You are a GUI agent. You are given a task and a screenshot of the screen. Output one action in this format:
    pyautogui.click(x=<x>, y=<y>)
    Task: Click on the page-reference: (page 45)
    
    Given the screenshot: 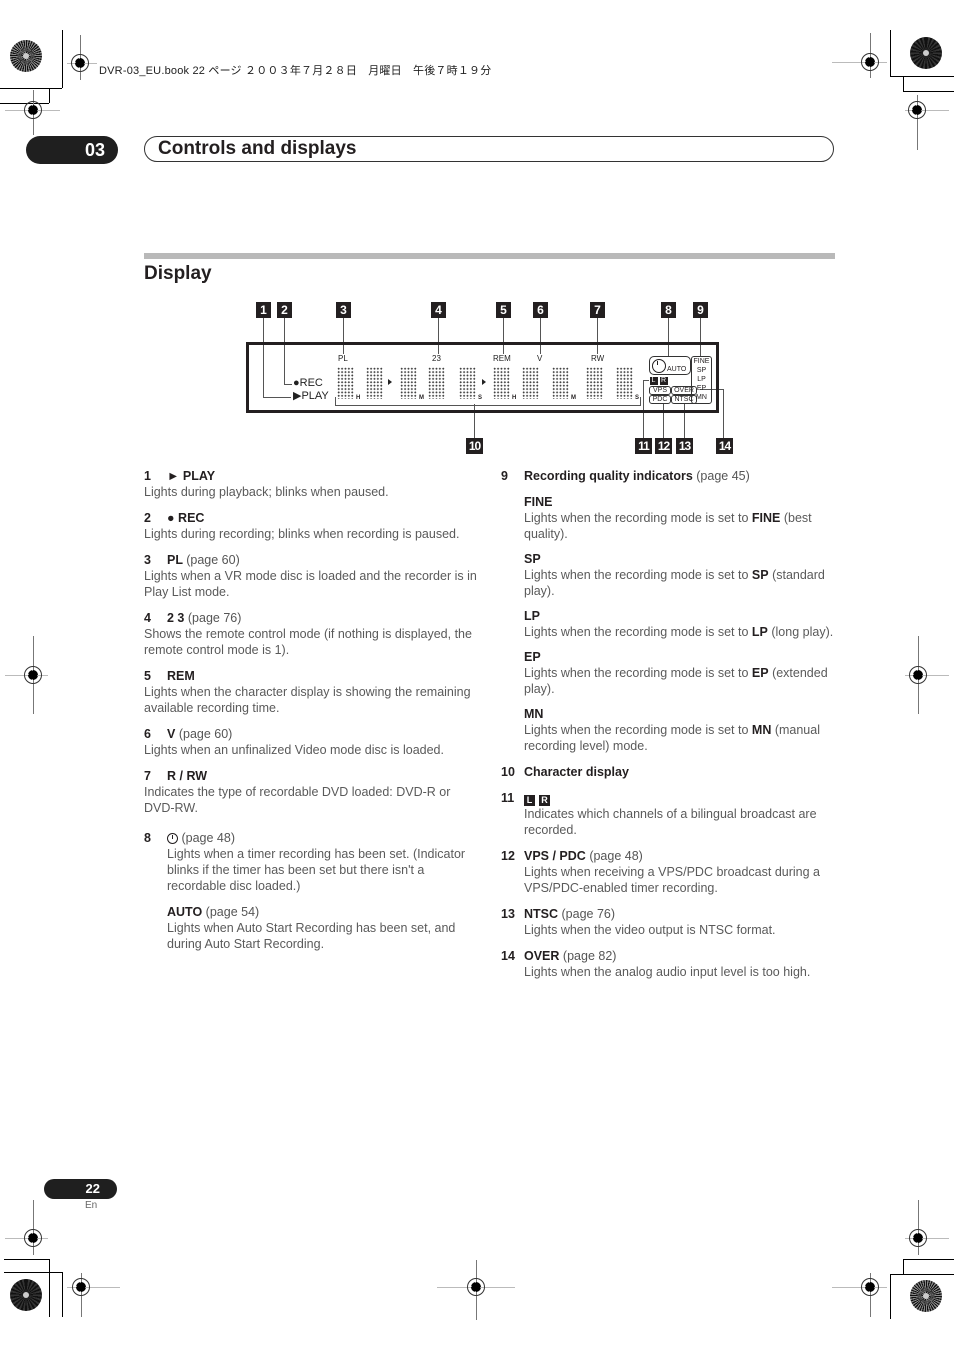 What is the action you would take?
    pyautogui.click(x=723, y=476)
    